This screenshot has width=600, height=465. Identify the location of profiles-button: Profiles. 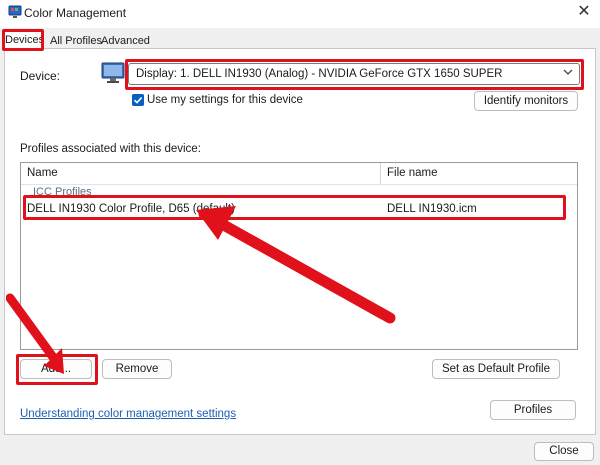
(533, 410).